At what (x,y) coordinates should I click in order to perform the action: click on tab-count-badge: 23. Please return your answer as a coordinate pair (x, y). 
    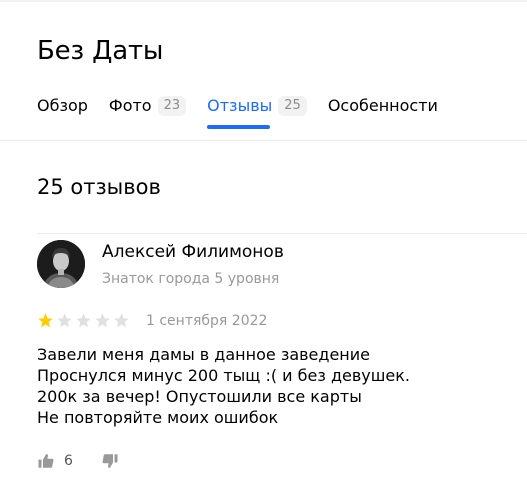
    Looking at the image, I should click on (172, 106).